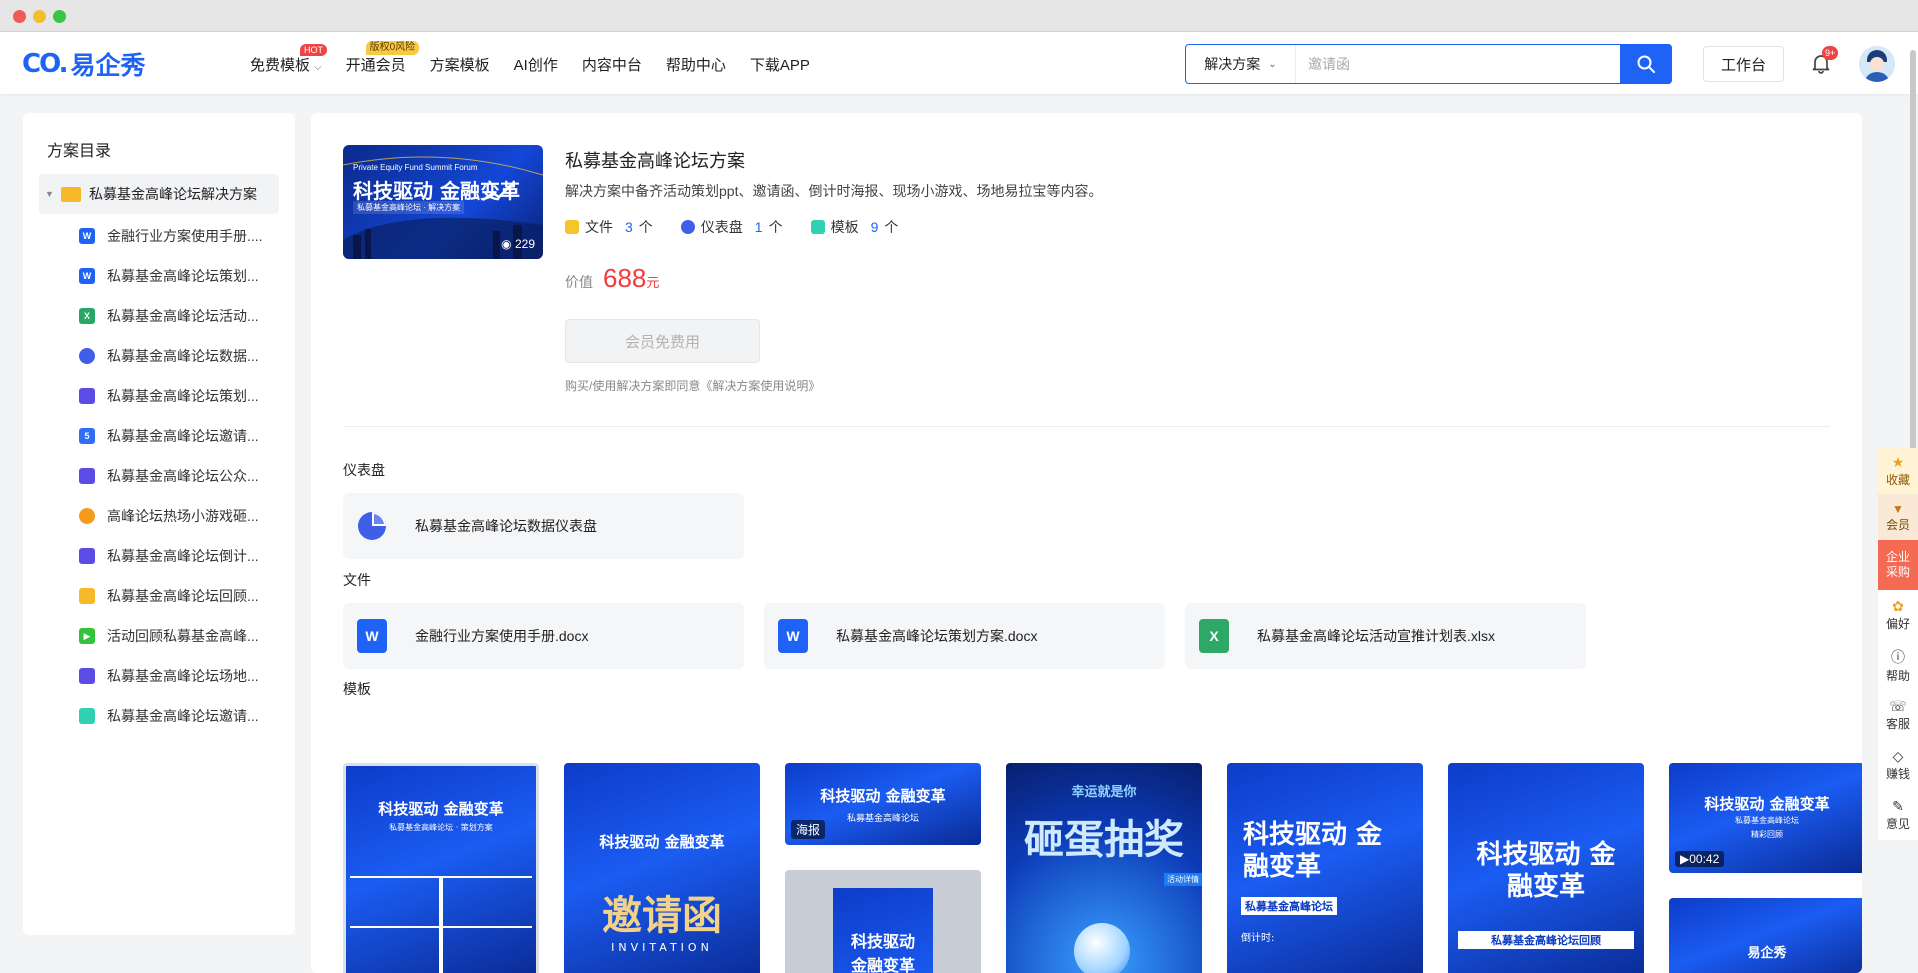  Describe the element at coordinates (1765, 935) in the screenshot. I see `template-card: 易企秀` at that location.